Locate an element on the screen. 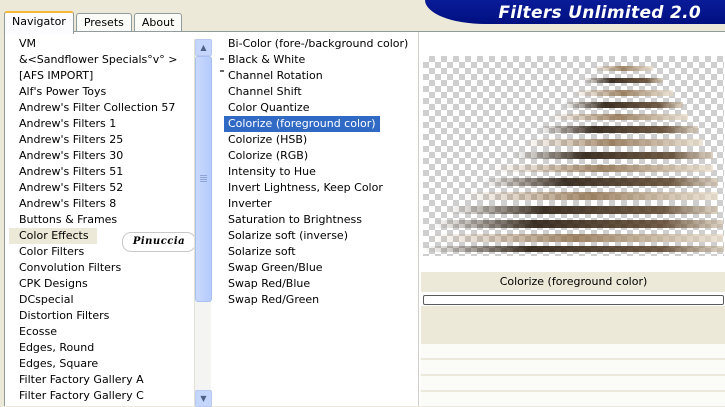  filter-item: Color Quantize is located at coordinates (319, 108).